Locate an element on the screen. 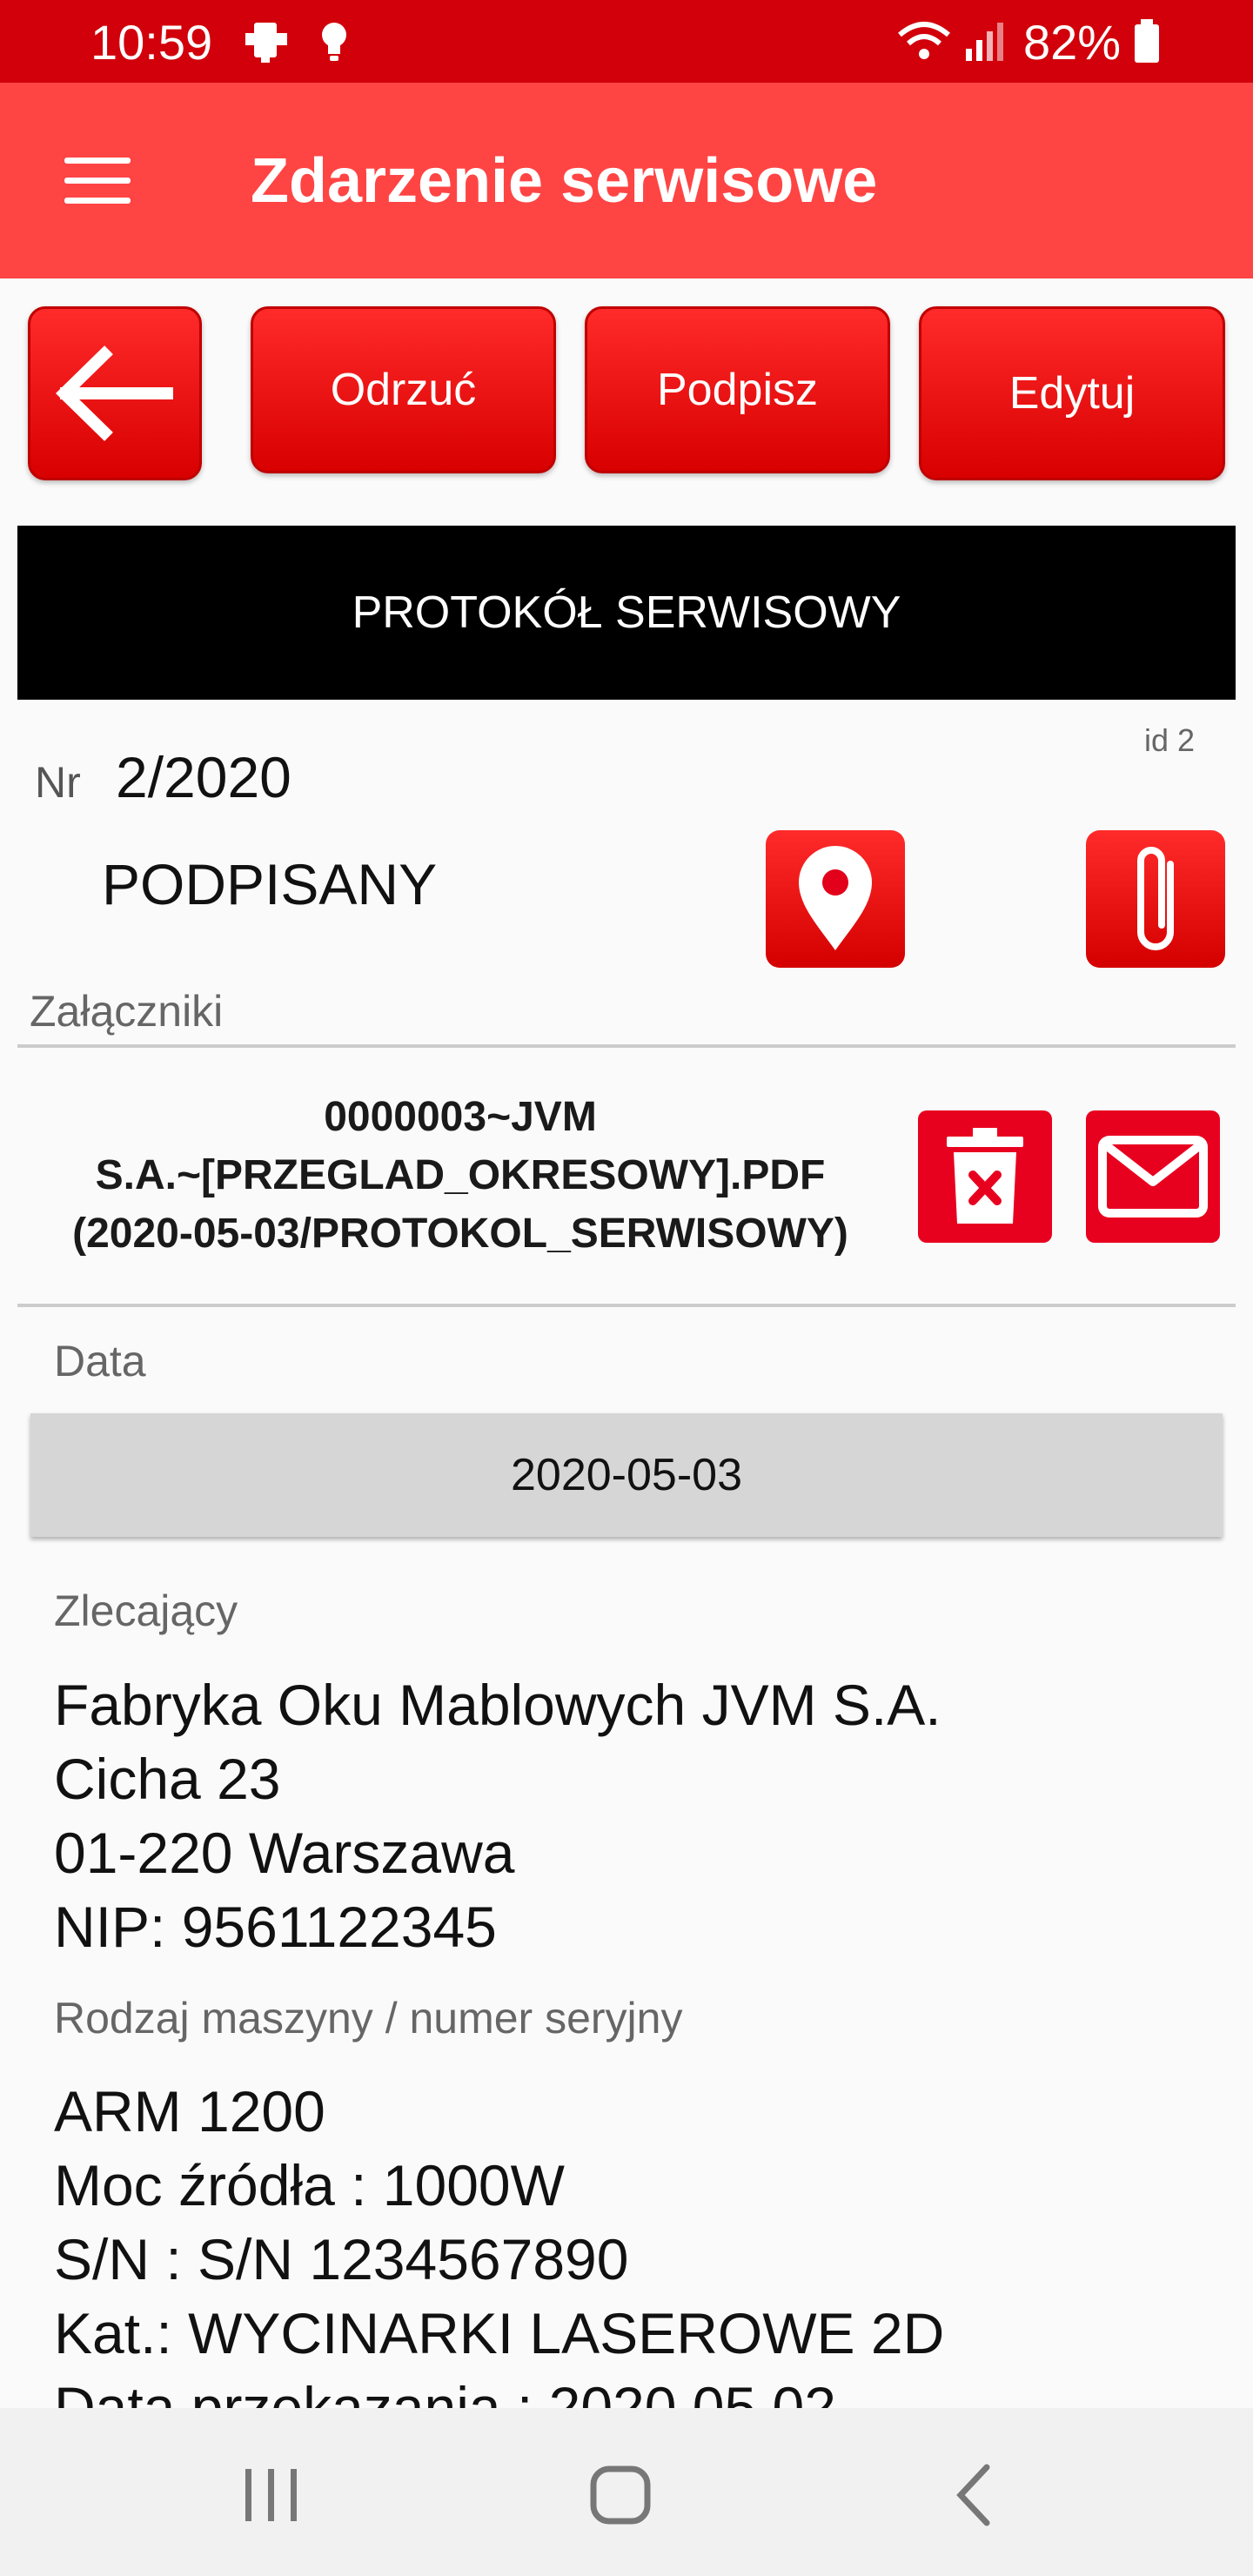 The image size is (1253, 2576). date-label: Data is located at coordinates (100, 1361).